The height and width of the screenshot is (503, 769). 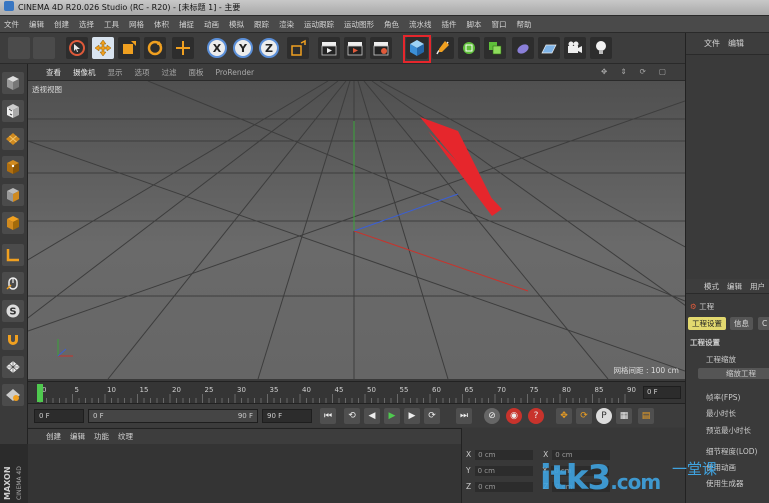 I want to click on key-rotation-icon: ⟳, so click(x=584, y=416).